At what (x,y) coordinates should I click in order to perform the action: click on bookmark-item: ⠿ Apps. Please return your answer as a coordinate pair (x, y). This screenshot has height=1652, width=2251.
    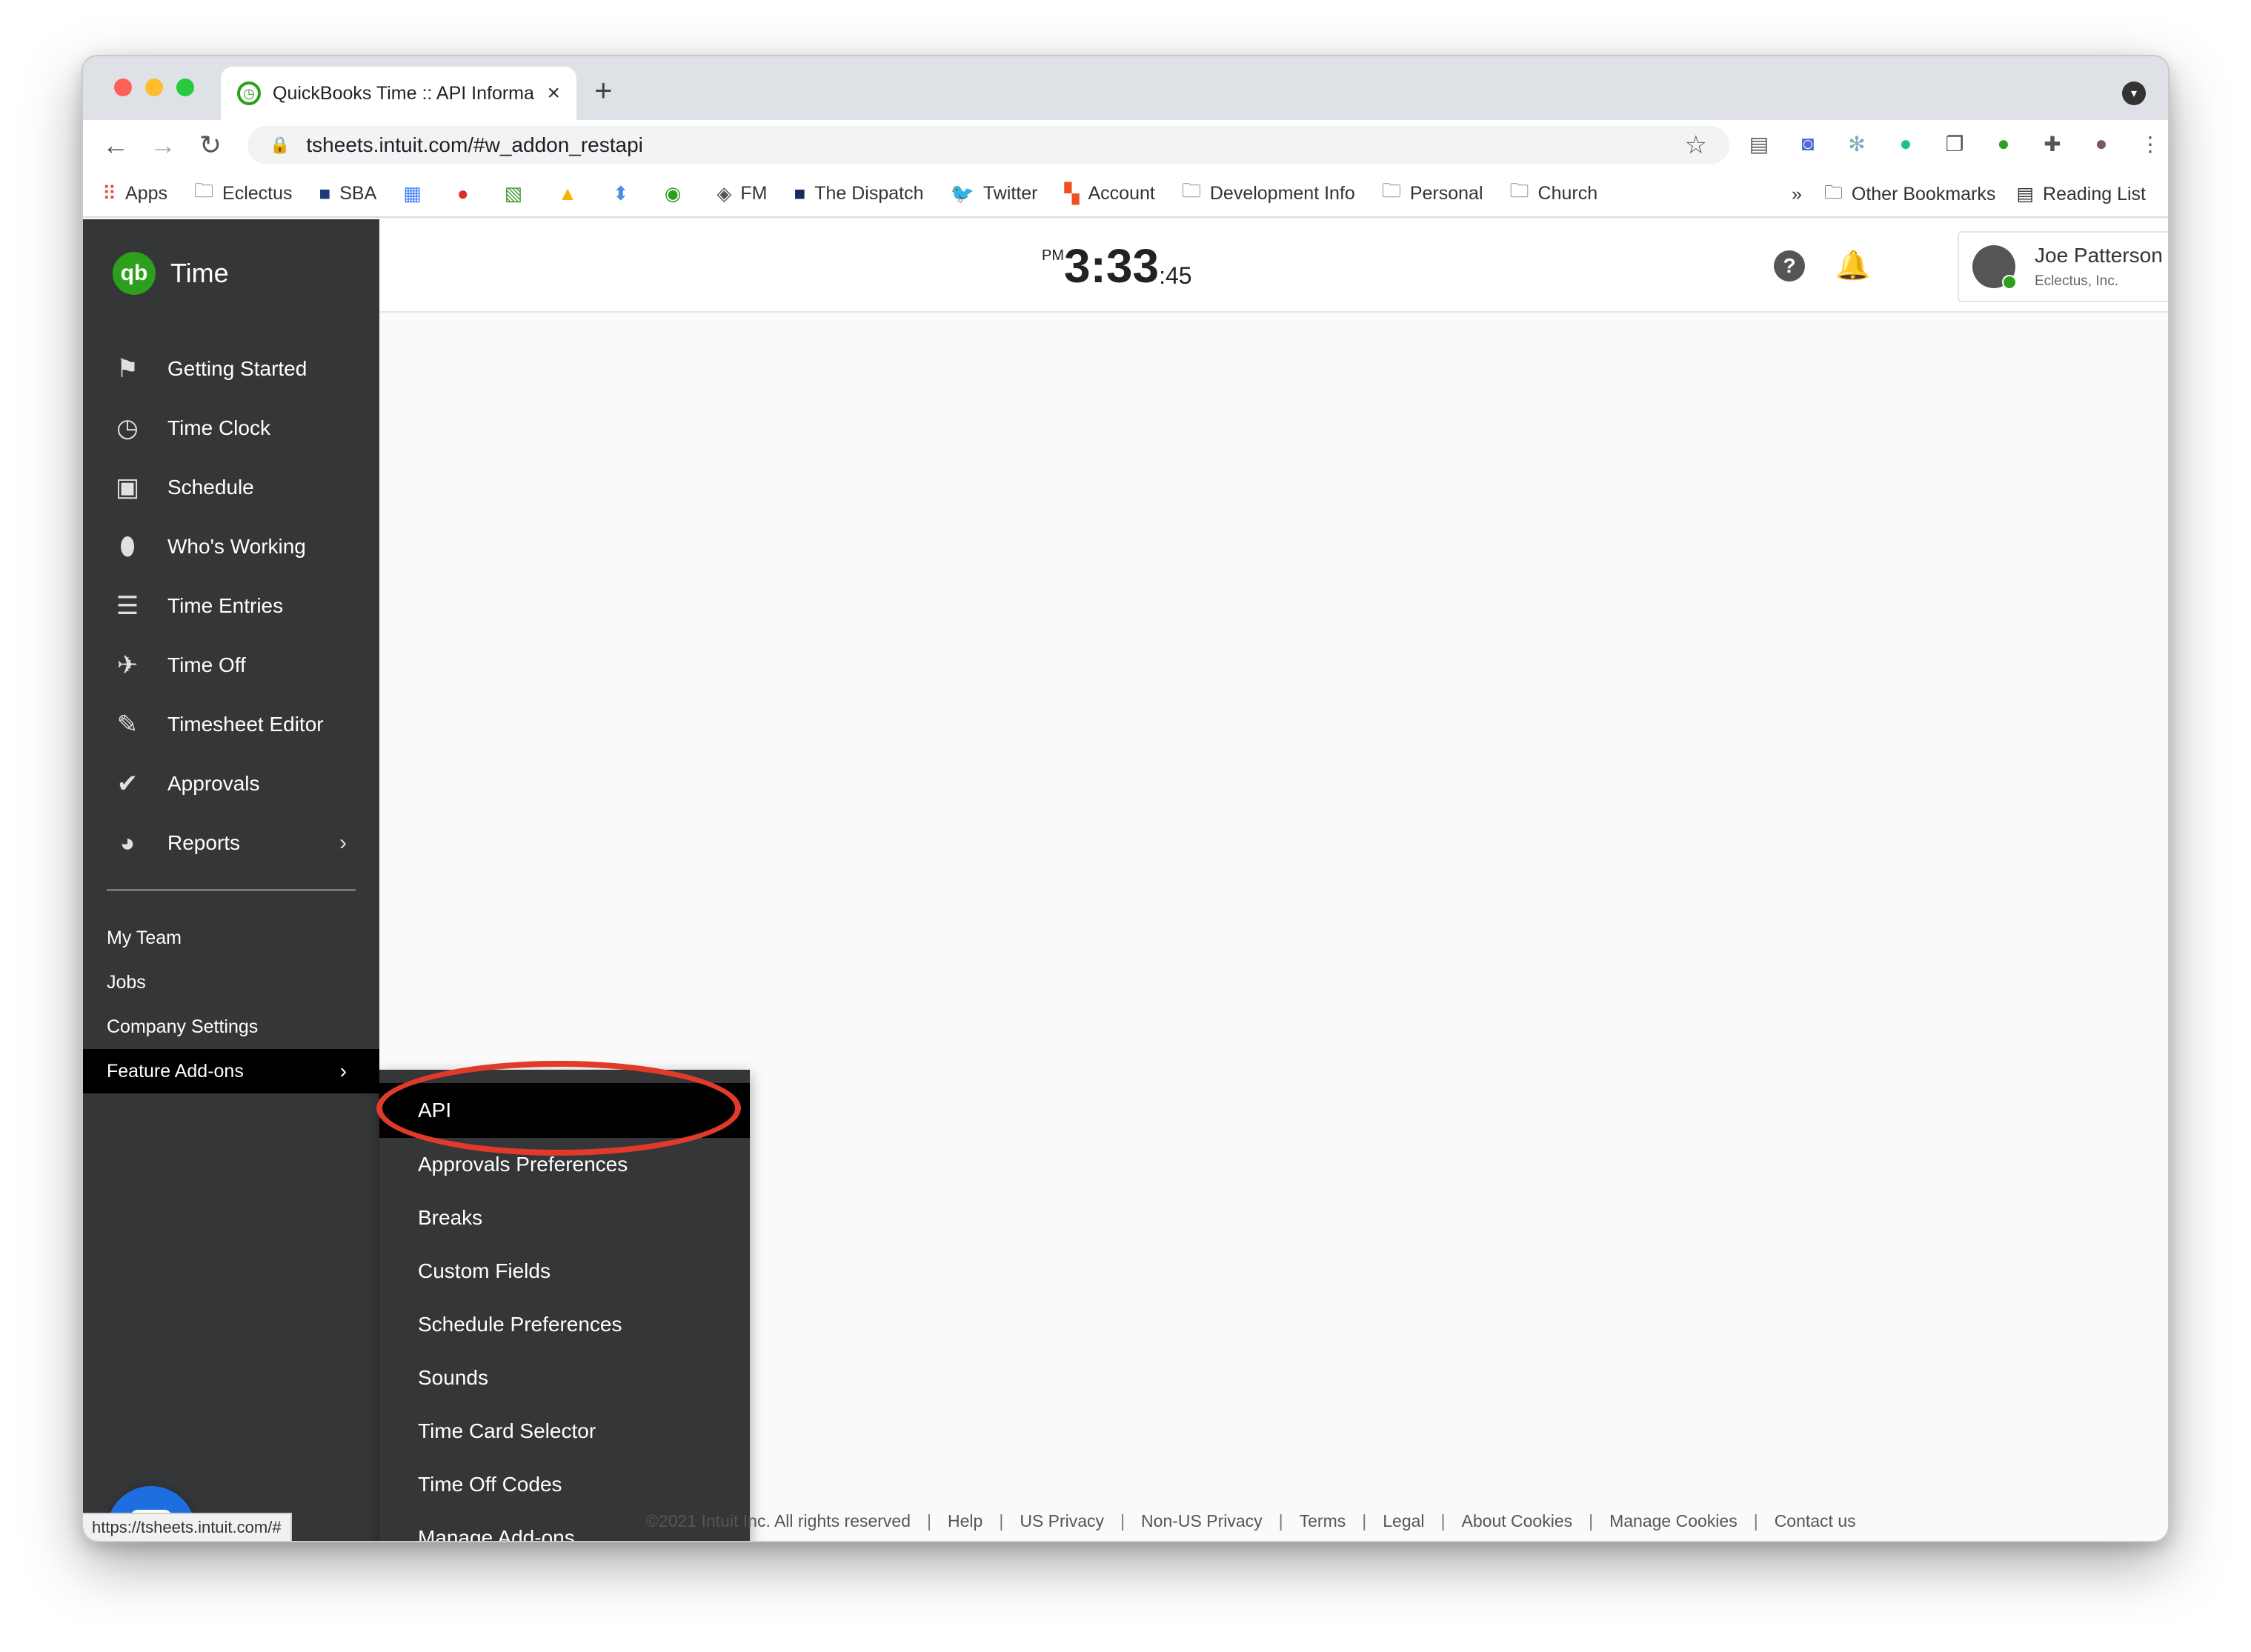
    Looking at the image, I should click on (134, 193).